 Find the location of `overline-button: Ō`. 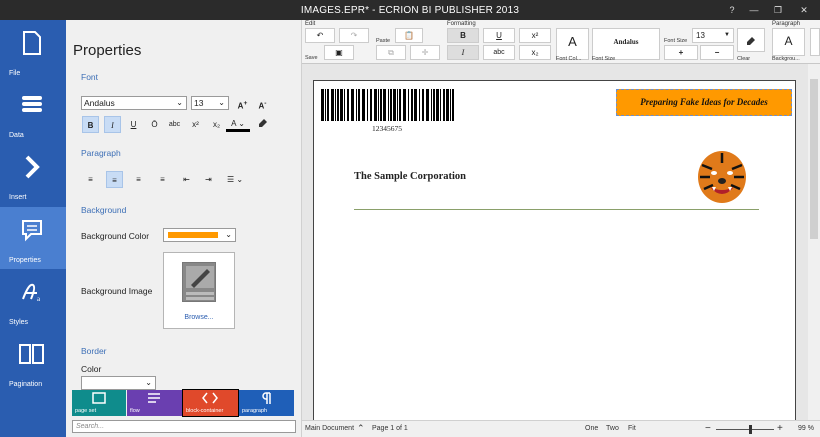

overline-button: Ō is located at coordinates (154, 124).